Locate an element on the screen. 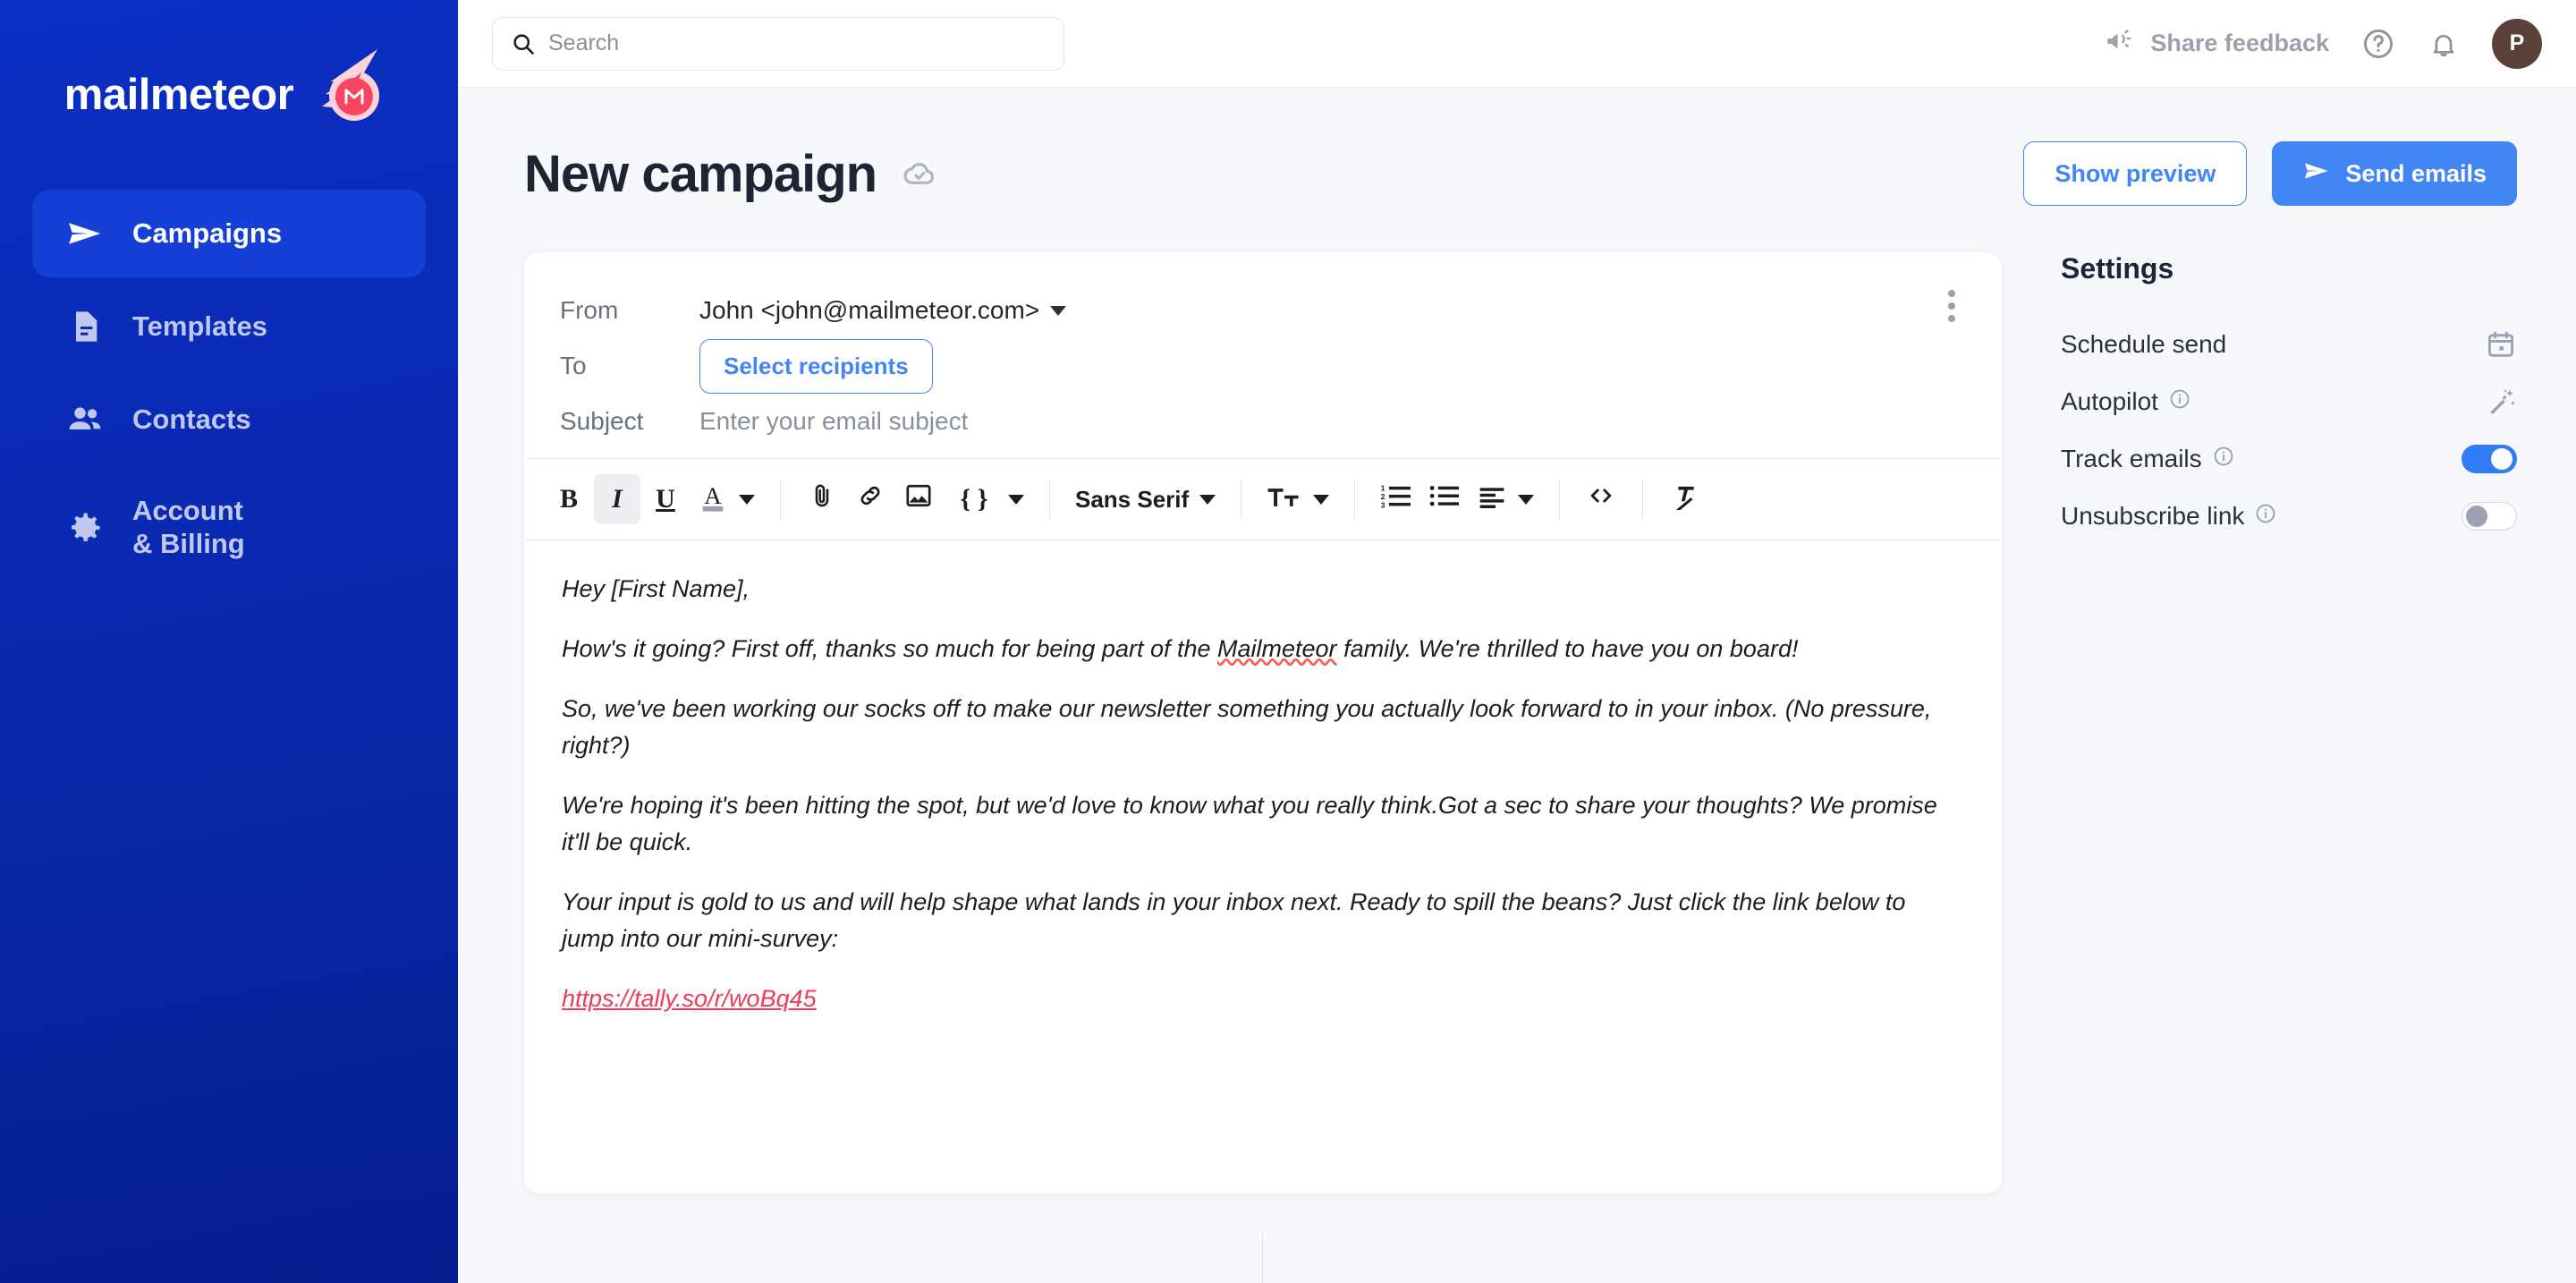  from-value: John <john@mailmeteor.com> is located at coordinates (869, 310).